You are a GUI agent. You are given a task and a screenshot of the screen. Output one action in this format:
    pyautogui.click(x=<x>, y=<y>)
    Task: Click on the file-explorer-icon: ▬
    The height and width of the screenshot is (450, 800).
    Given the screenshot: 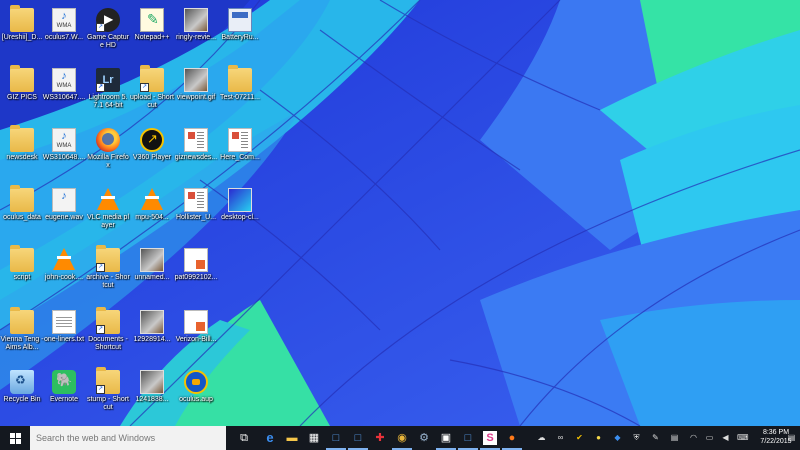 What is the action you would take?
    pyautogui.click(x=292, y=438)
    